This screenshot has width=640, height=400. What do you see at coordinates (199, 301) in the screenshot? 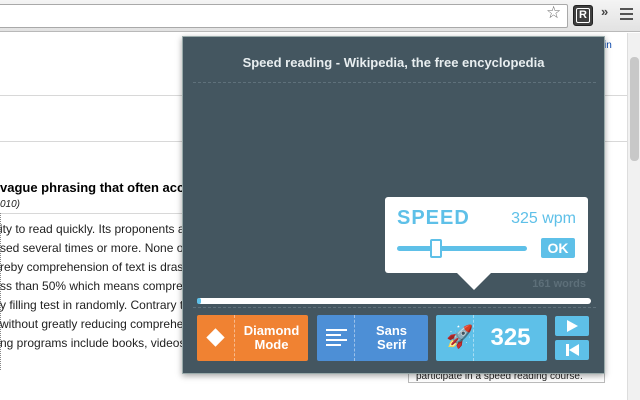
I see `progress-fill` at bounding box center [199, 301].